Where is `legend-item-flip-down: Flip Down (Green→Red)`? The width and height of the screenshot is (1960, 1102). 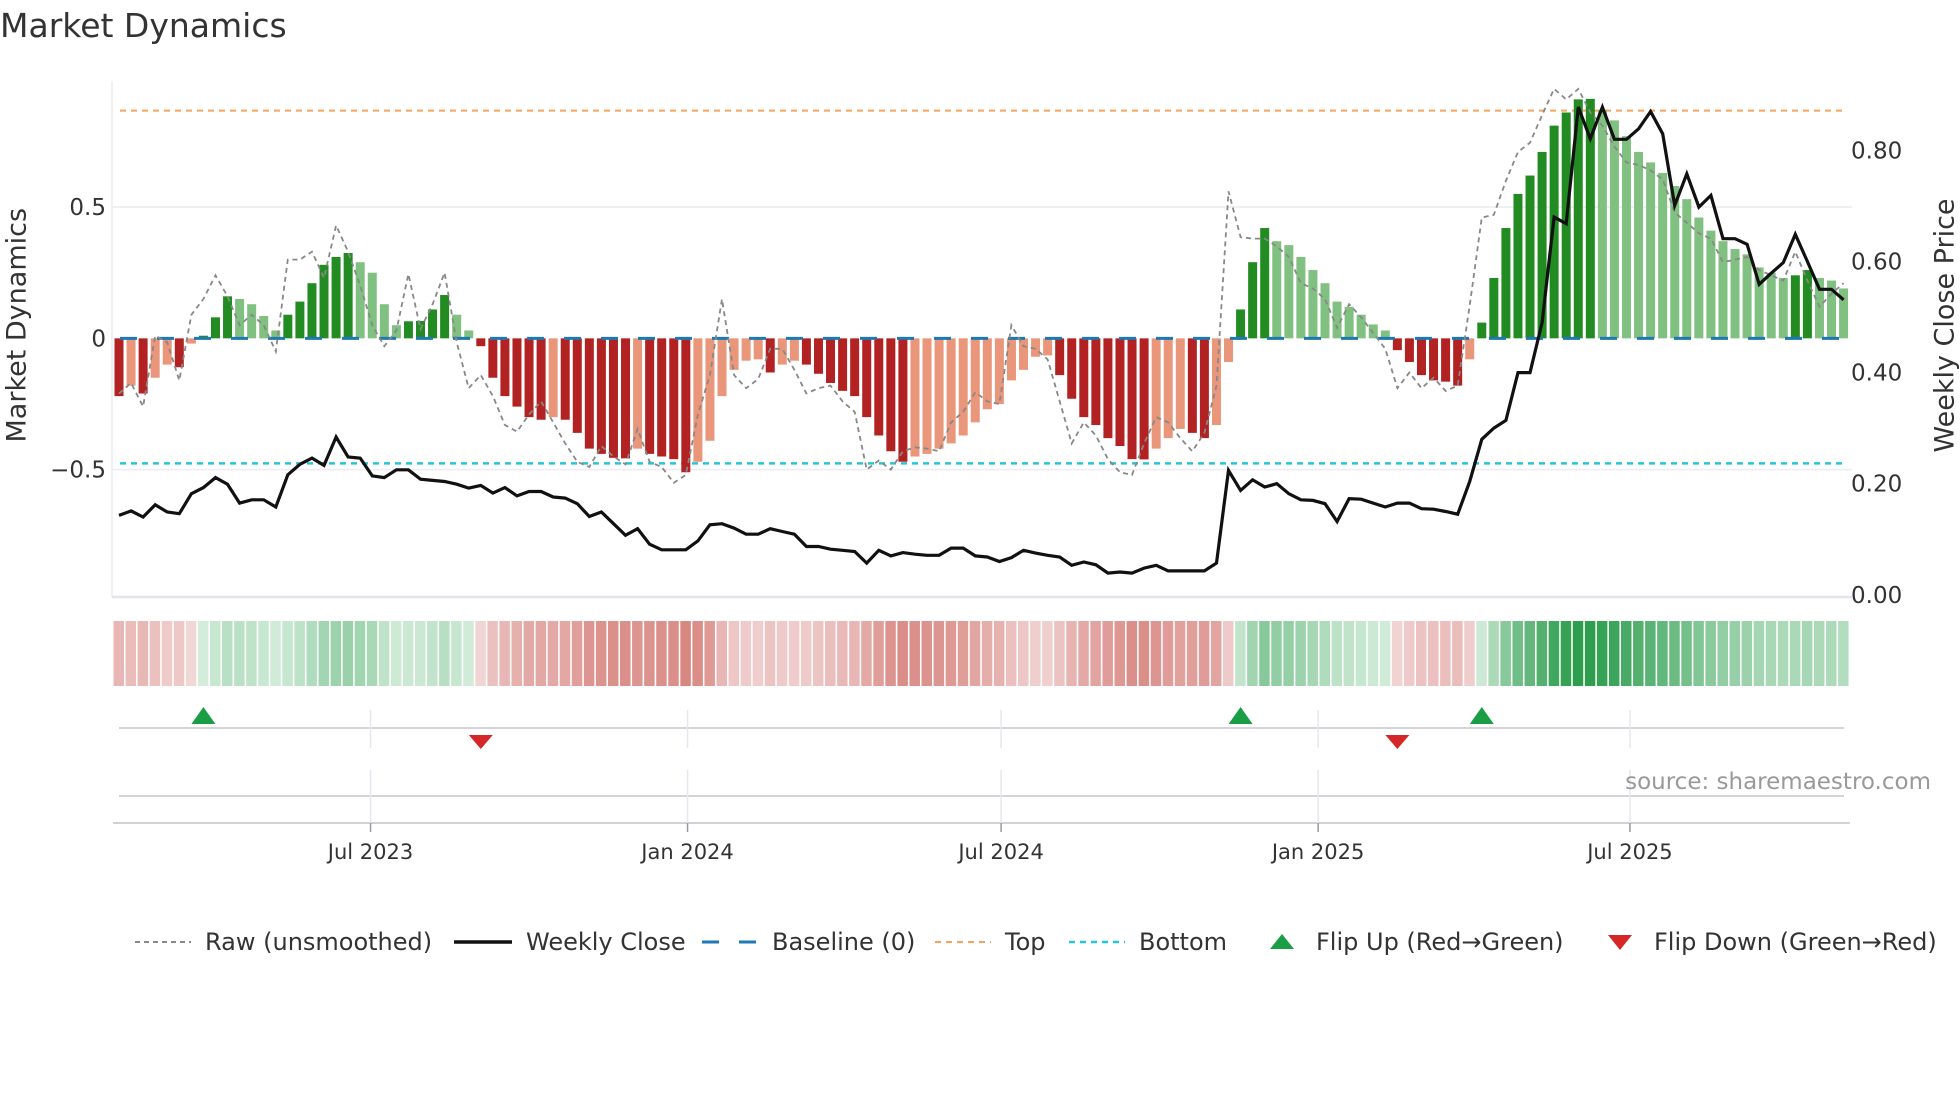
legend-item-flip-down: Flip Down (Green→Red) is located at coordinates (1768, 942).